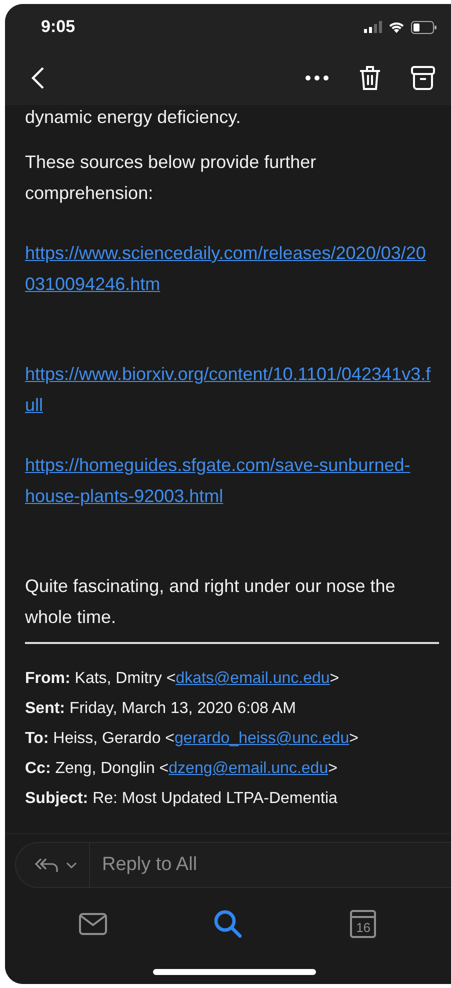  Describe the element at coordinates (38, 78) in the screenshot. I see `back-icon` at that location.